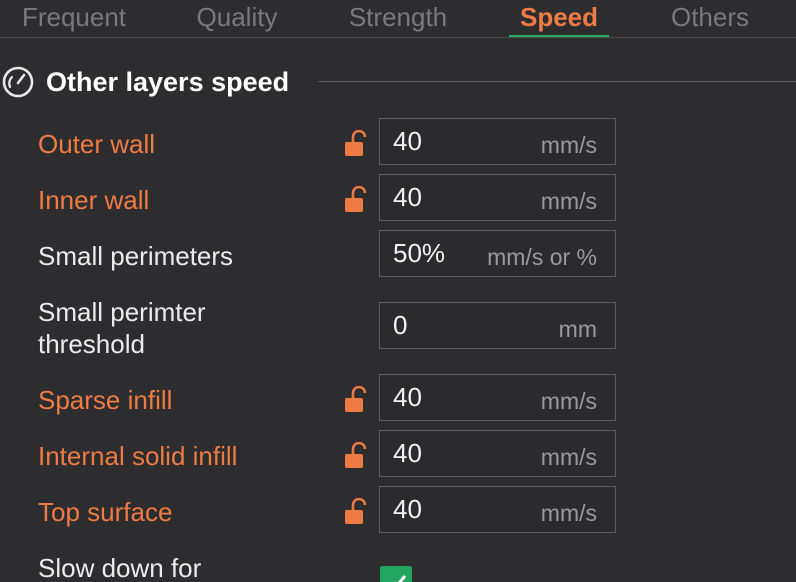 This screenshot has height=582, width=796. Describe the element at coordinates (237, 18) in the screenshot. I see `tab-quality: Quality` at that location.